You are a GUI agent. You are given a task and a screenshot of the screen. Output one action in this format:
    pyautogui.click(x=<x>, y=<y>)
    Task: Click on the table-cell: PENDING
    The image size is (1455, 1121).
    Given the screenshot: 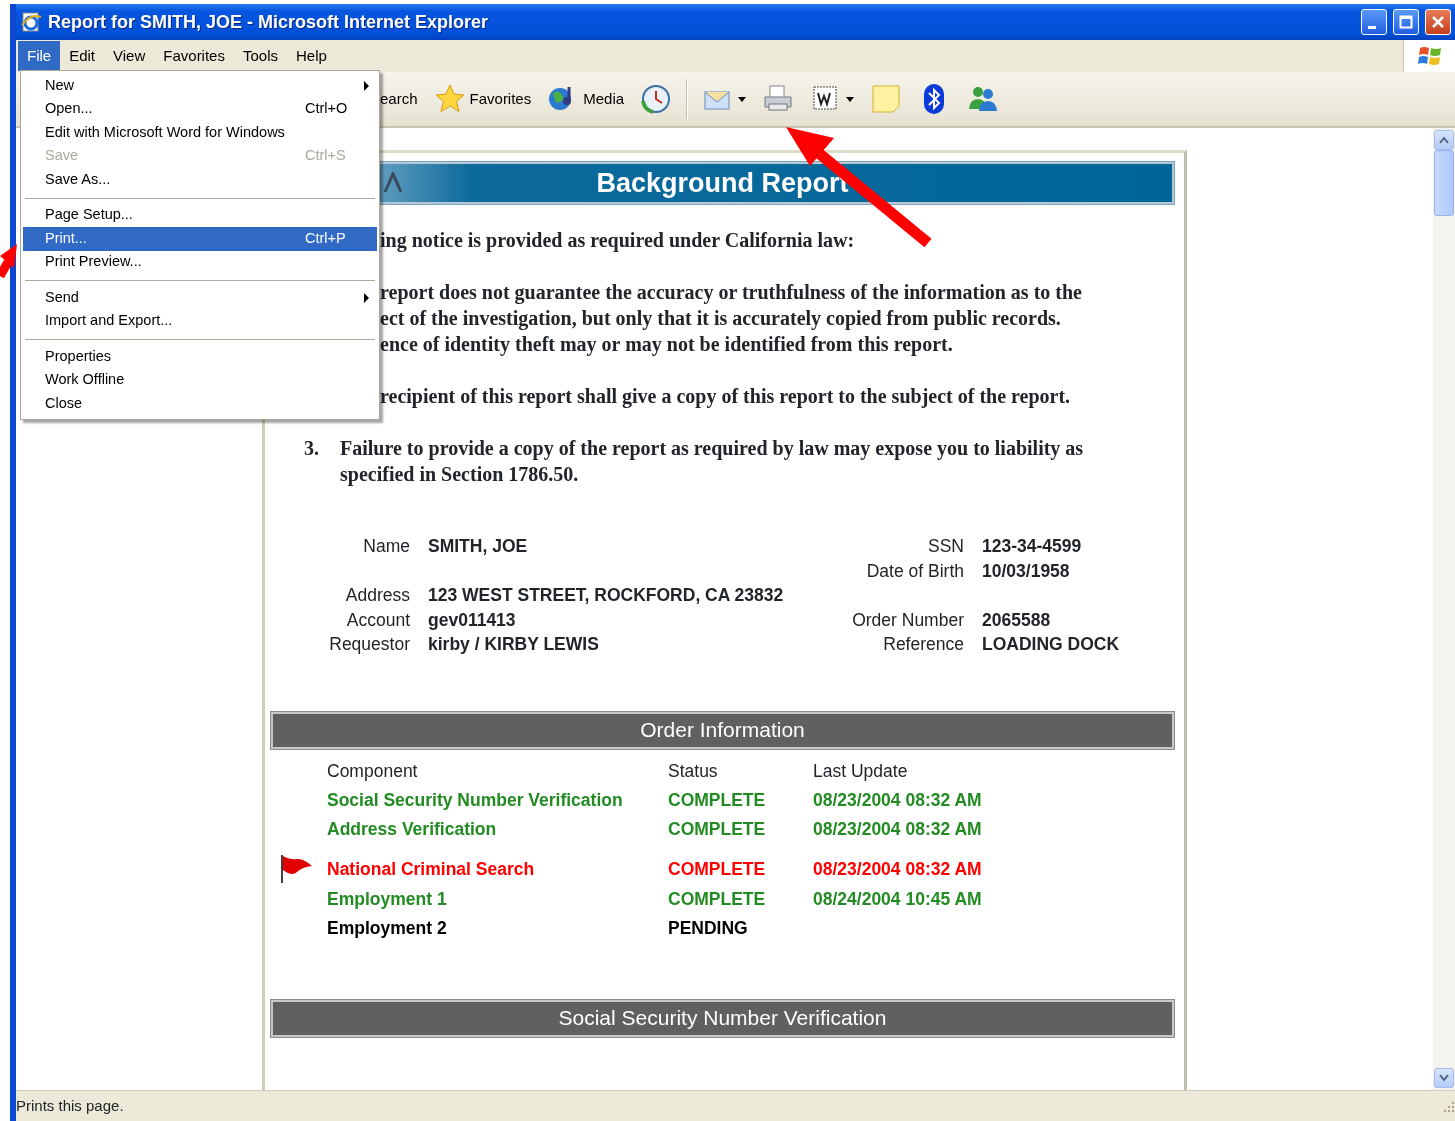 What is the action you would take?
    pyautogui.click(x=708, y=927)
    